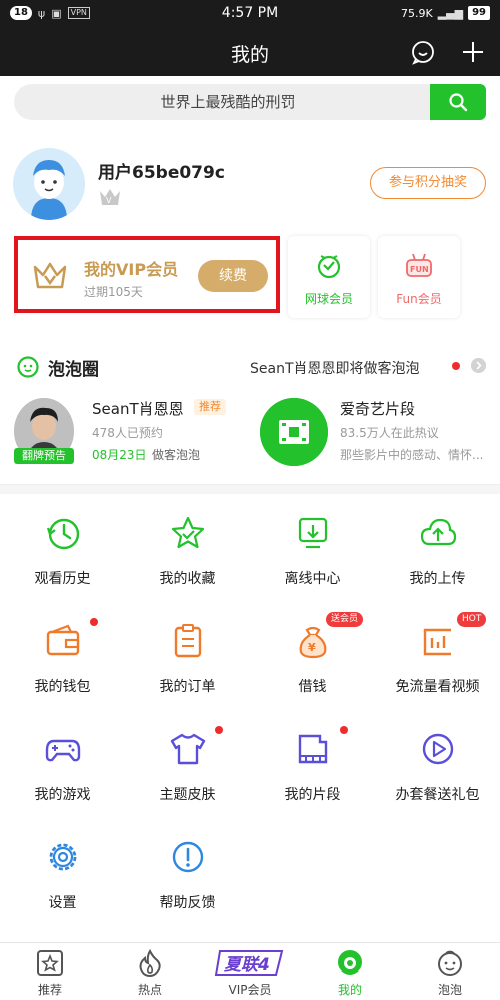  I want to click on grid-item-orders: 我的订单, so click(187, 658).